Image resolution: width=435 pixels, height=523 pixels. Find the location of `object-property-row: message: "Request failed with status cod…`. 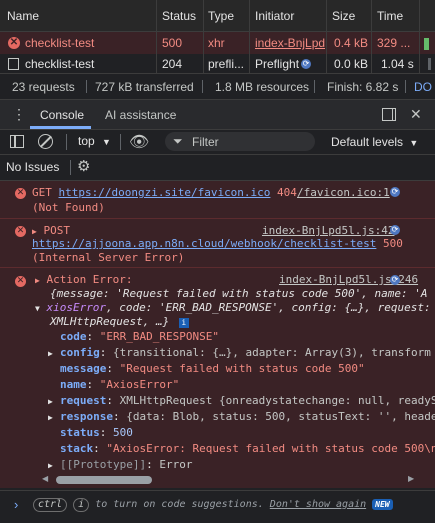

object-property-row: message: "Request failed with status cod… is located at coordinates (206, 368).